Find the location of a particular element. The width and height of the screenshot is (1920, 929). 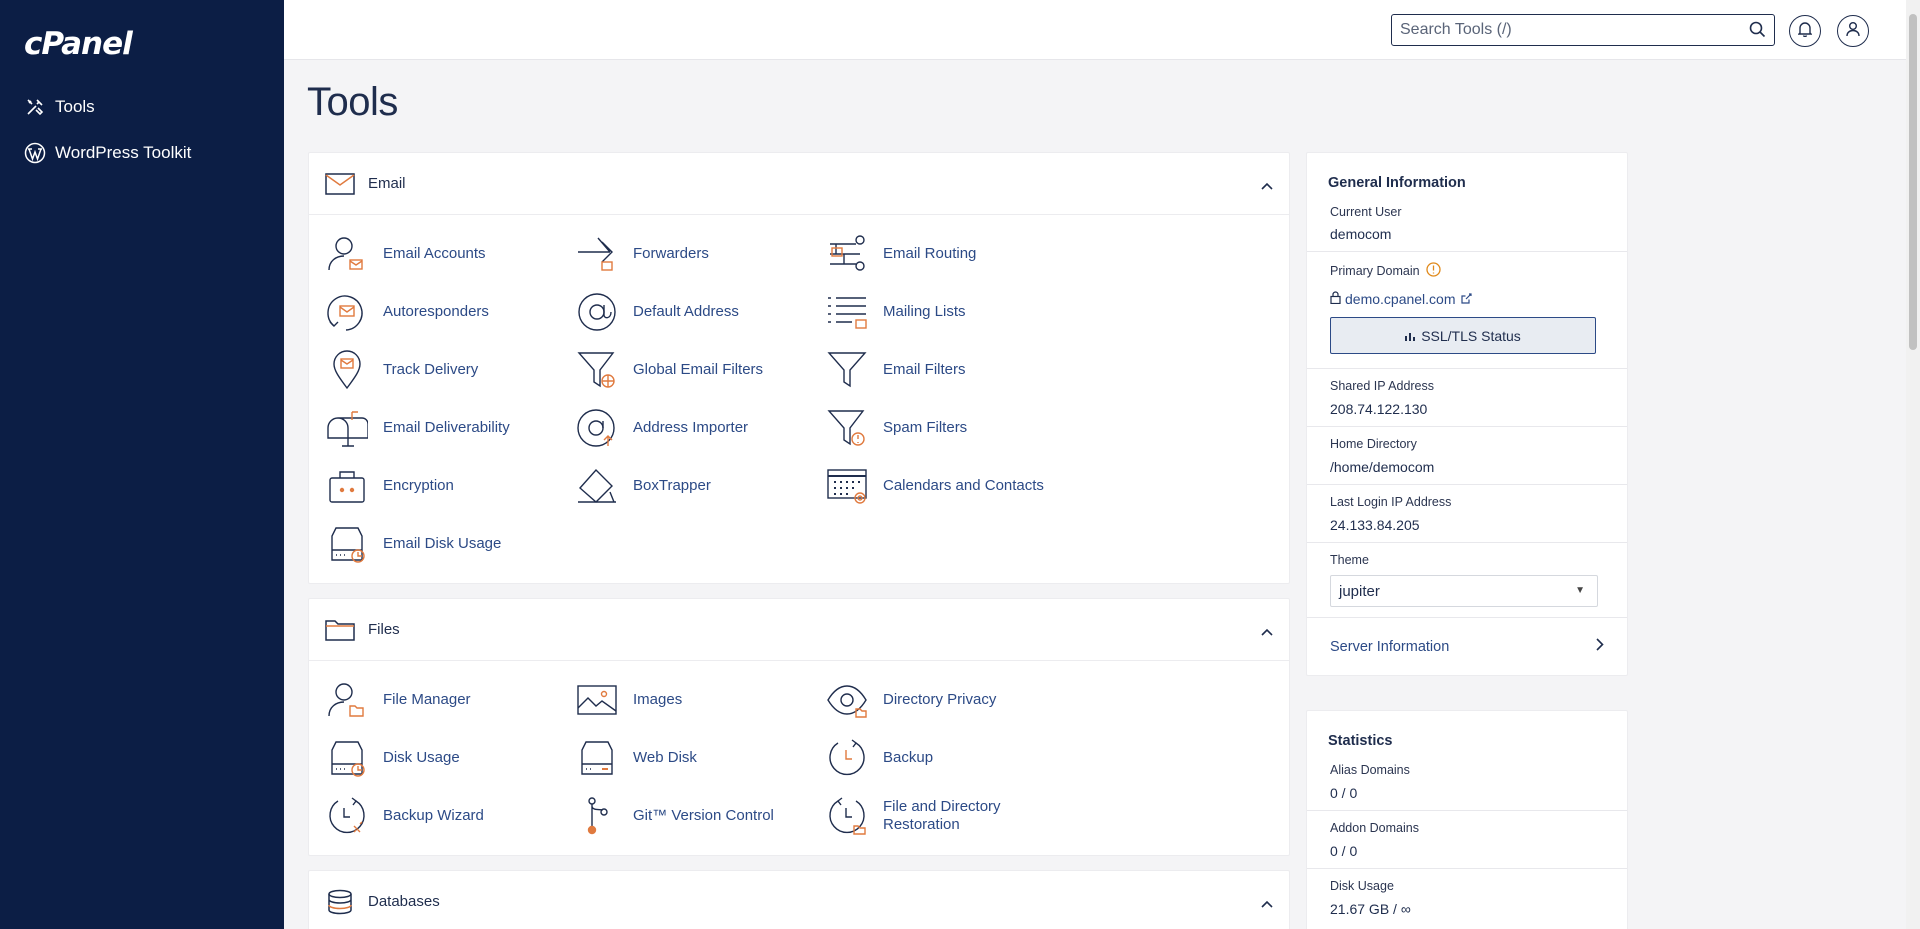

server-information-link: Server Information is located at coordinates (1467, 646).